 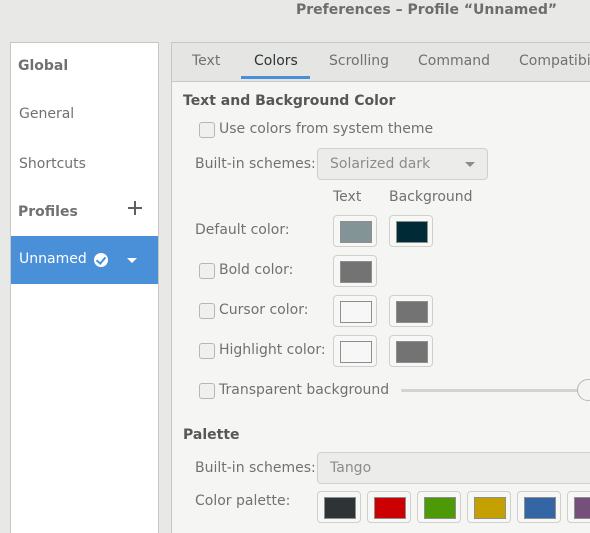 What do you see at coordinates (276, 61) in the screenshot?
I see `tab-colors: Colors` at bounding box center [276, 61].